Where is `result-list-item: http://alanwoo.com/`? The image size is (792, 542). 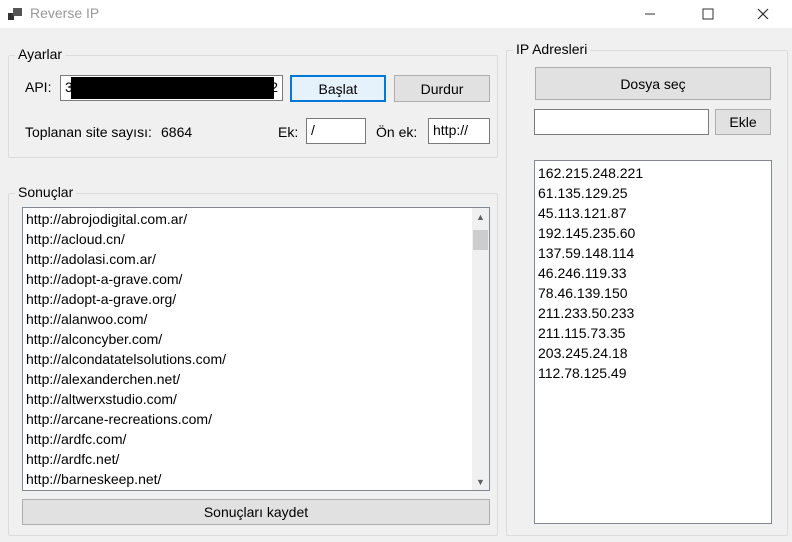
result-list-item: http://alanwoo.com/ is located at coordinates (246, 319).